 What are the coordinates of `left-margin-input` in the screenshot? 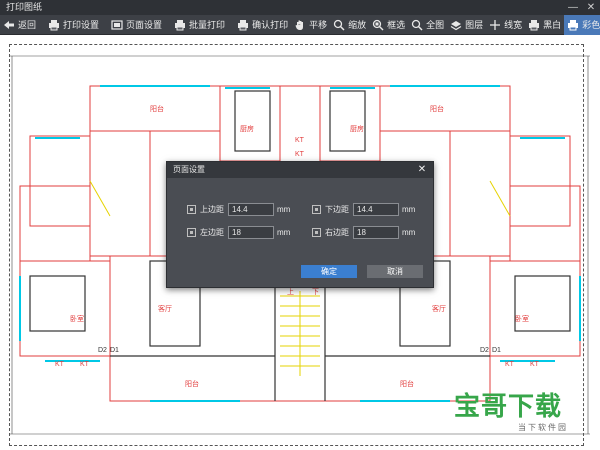 It's located at (251, 232).